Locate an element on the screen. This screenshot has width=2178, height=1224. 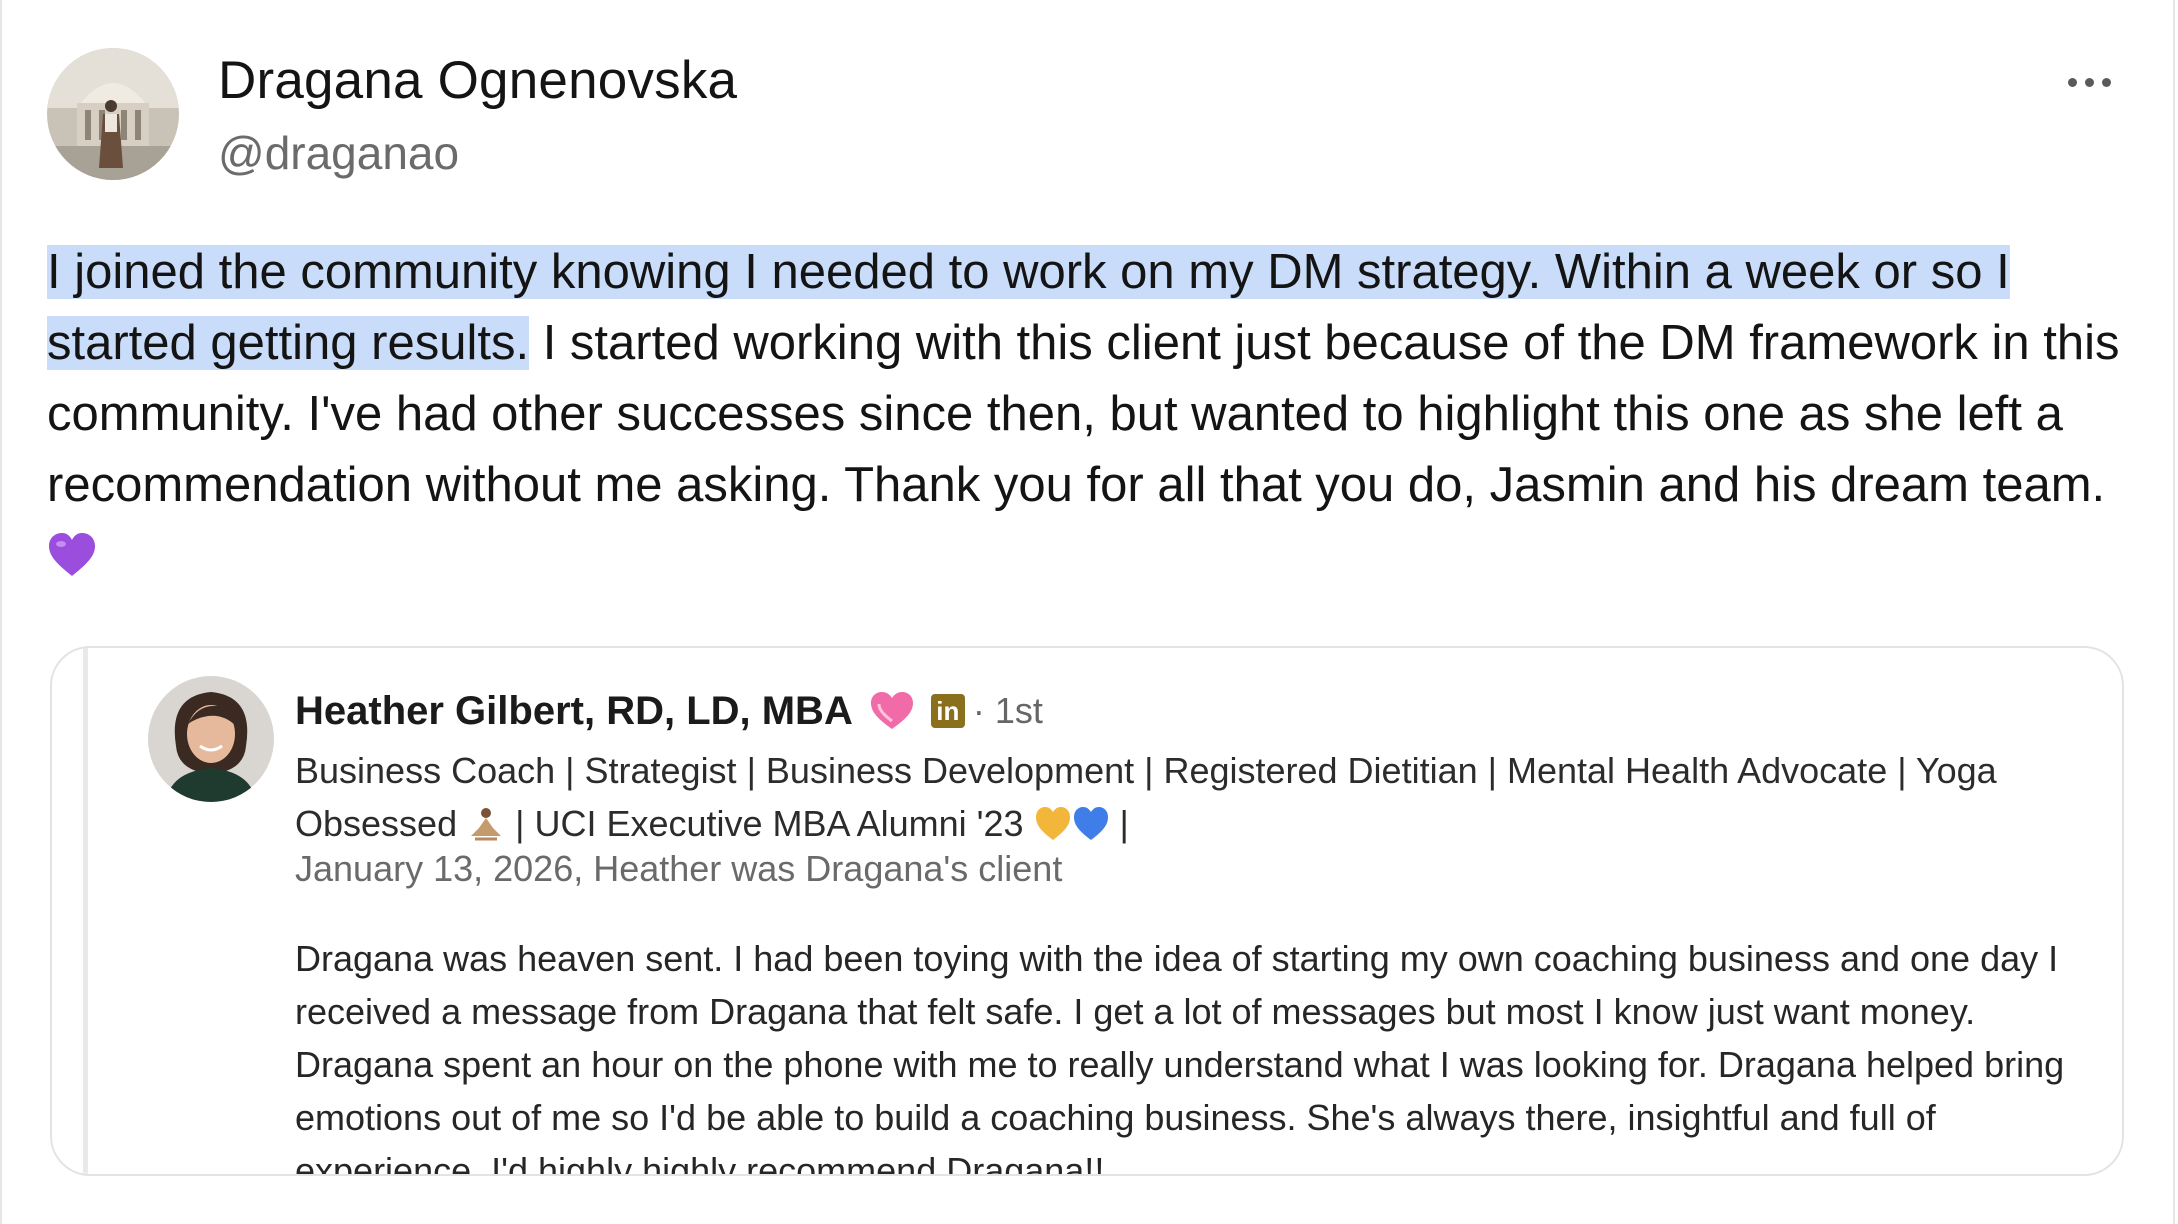
author-avatar is located at coordinates (113, 114).